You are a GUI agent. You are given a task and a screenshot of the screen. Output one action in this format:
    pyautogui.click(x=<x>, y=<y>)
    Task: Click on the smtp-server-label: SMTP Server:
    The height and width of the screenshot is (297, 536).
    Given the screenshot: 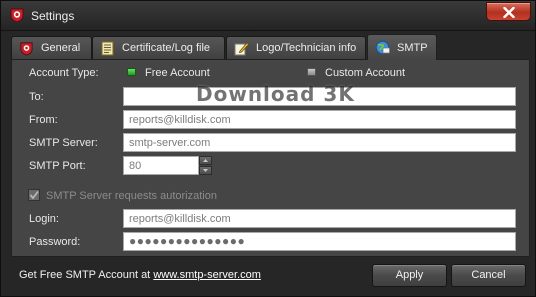 What is the action you would take?
    pyautogui.click(x=63, y=143)
    